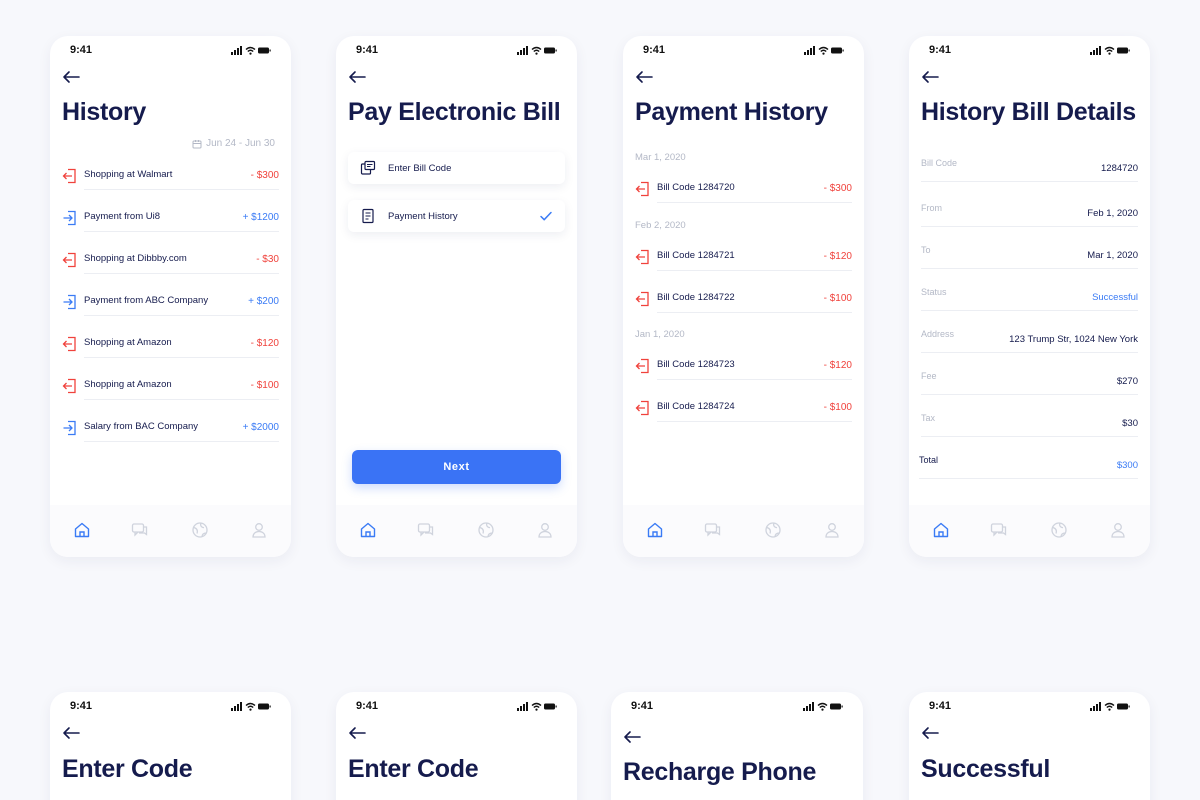 The image size is (1200, 800). What do you see at coordinates (146, 300) in the screenshot?
I see `transaction-label: Payment from ABC Company` at bounding box center [146, 300].